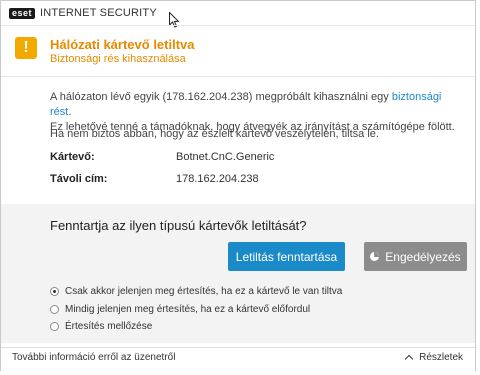 The height and width of the screenshot is (375, 480). I want to click on warning-icon: !, so click(26, 48).